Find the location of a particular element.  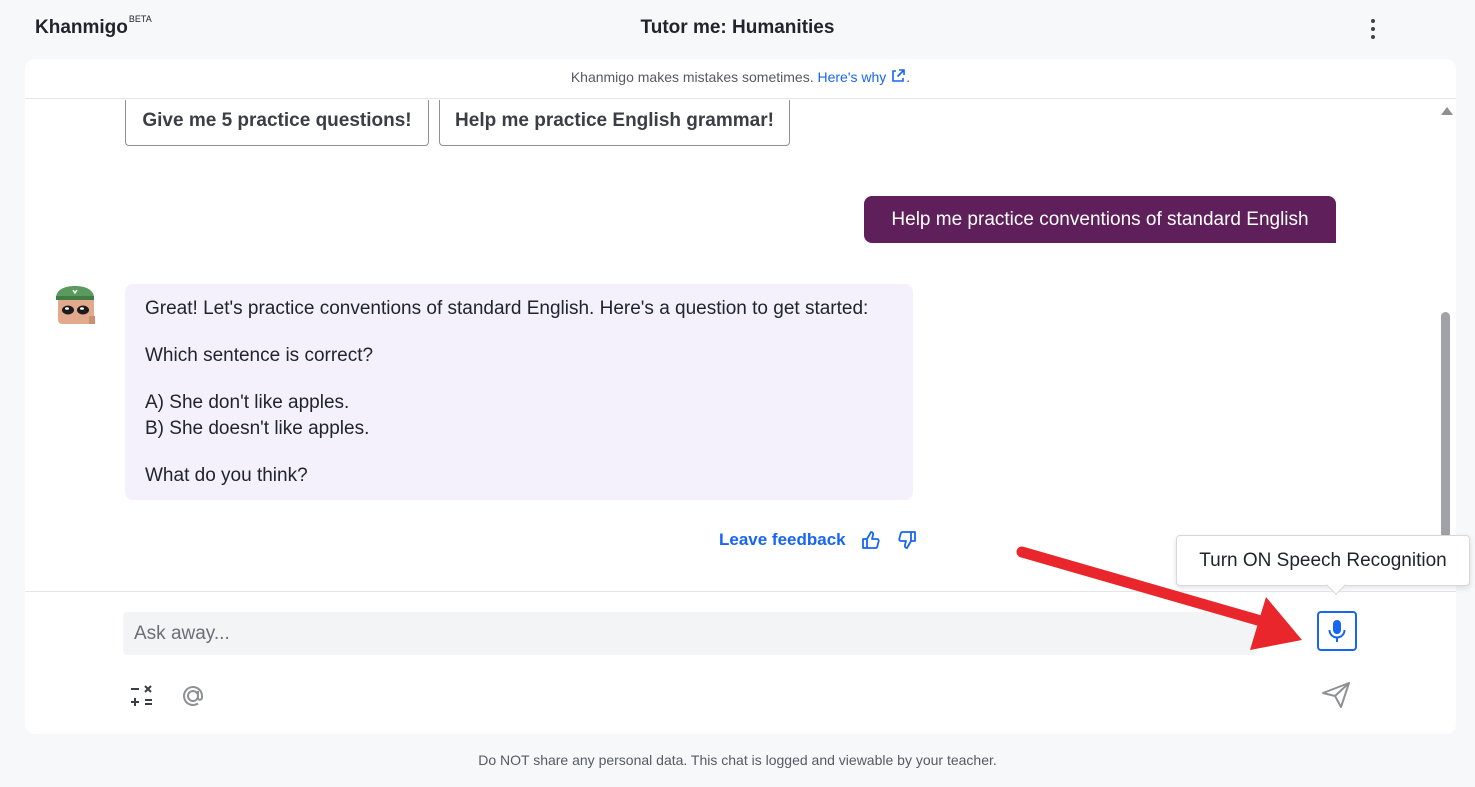

heres-why-link: Here's why is located at coordinates (851, 77).